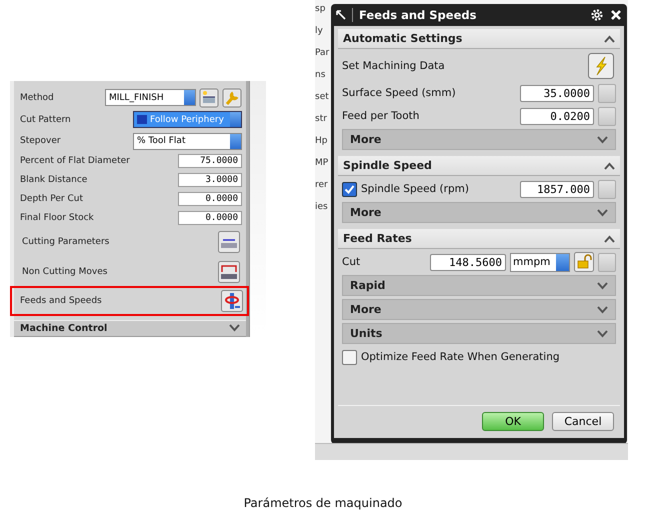 This screenshot has height=519, width=646. What do you see at coordinates (319, 31) in the screenshot?
I see `background-text: ly` at bounding box center [319, 31].